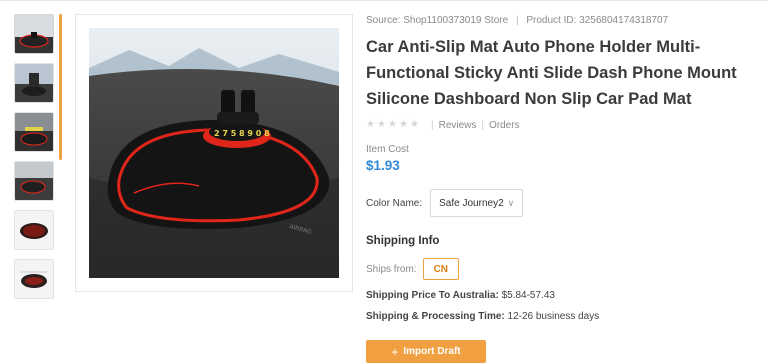 The width and height of the screenshot is (768, 363). What do you see at coordinates (553, 316) in the screenshot?
I see `processing-time-value: 12-26 business days` at bounding box center [553, 316].